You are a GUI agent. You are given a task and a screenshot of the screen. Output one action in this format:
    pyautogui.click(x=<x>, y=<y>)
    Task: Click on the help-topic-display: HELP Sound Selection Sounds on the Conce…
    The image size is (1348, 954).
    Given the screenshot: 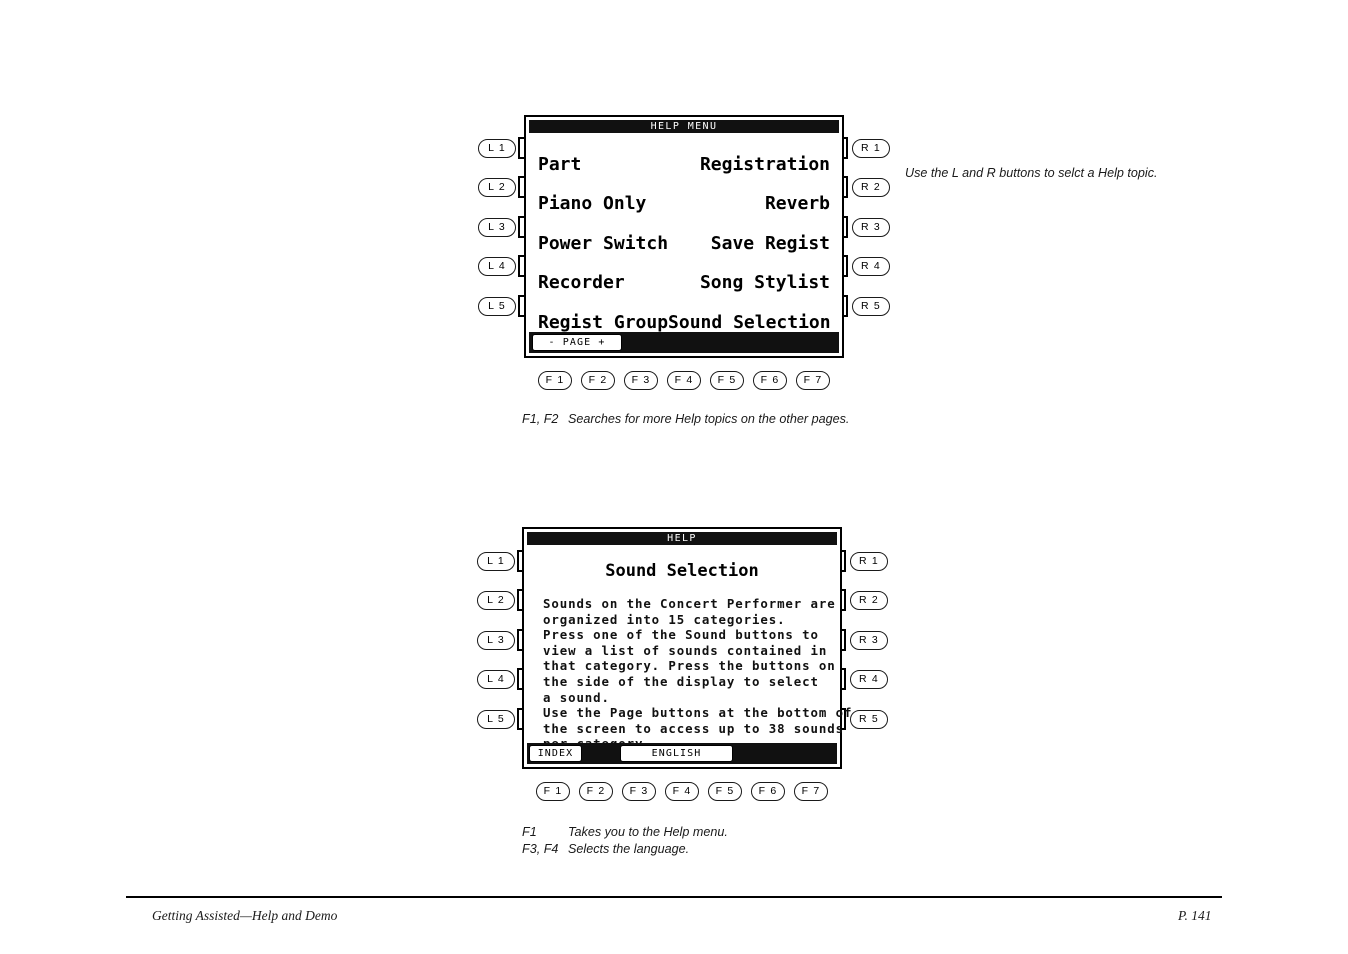 What is the action you would take?
    pyautogui.click(x=687, y=648)
    